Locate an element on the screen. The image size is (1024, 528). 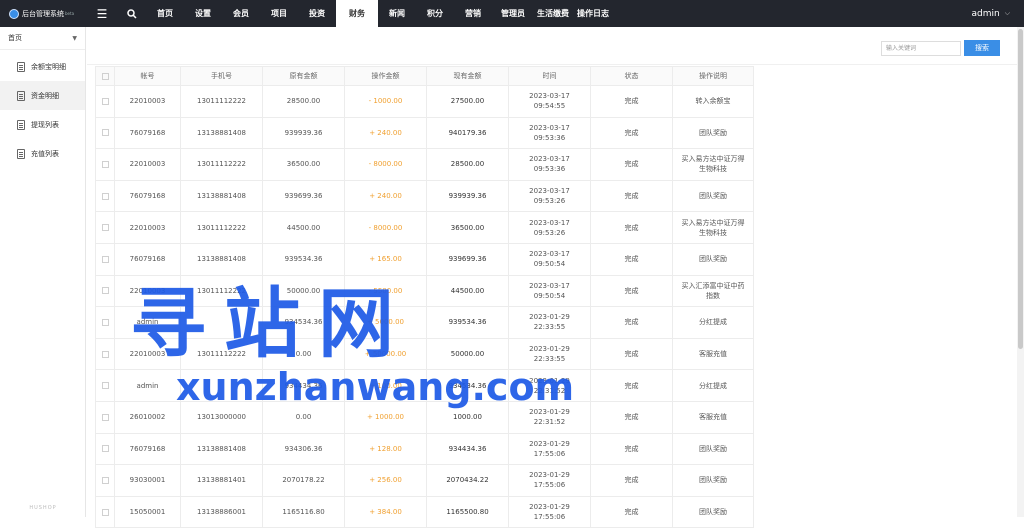
cell-phone: 13013000000 is located at coordinates (221, 417).